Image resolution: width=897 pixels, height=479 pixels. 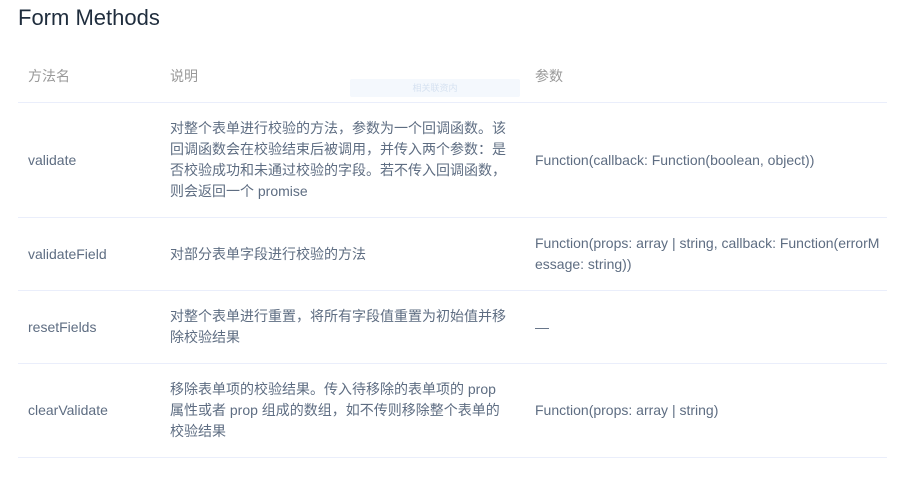 I want to click on method-params-cell: Function(props: array | string), so click(x=706, y=410).